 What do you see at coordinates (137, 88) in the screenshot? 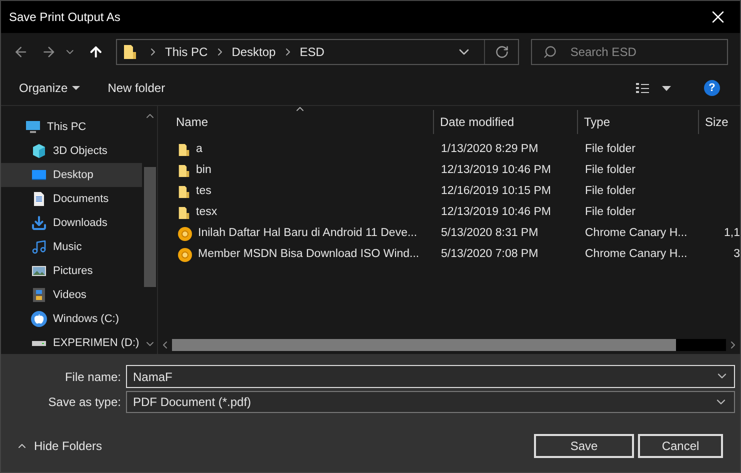
I see `new-folder-button: New folder` at bounding box center [137, 88].